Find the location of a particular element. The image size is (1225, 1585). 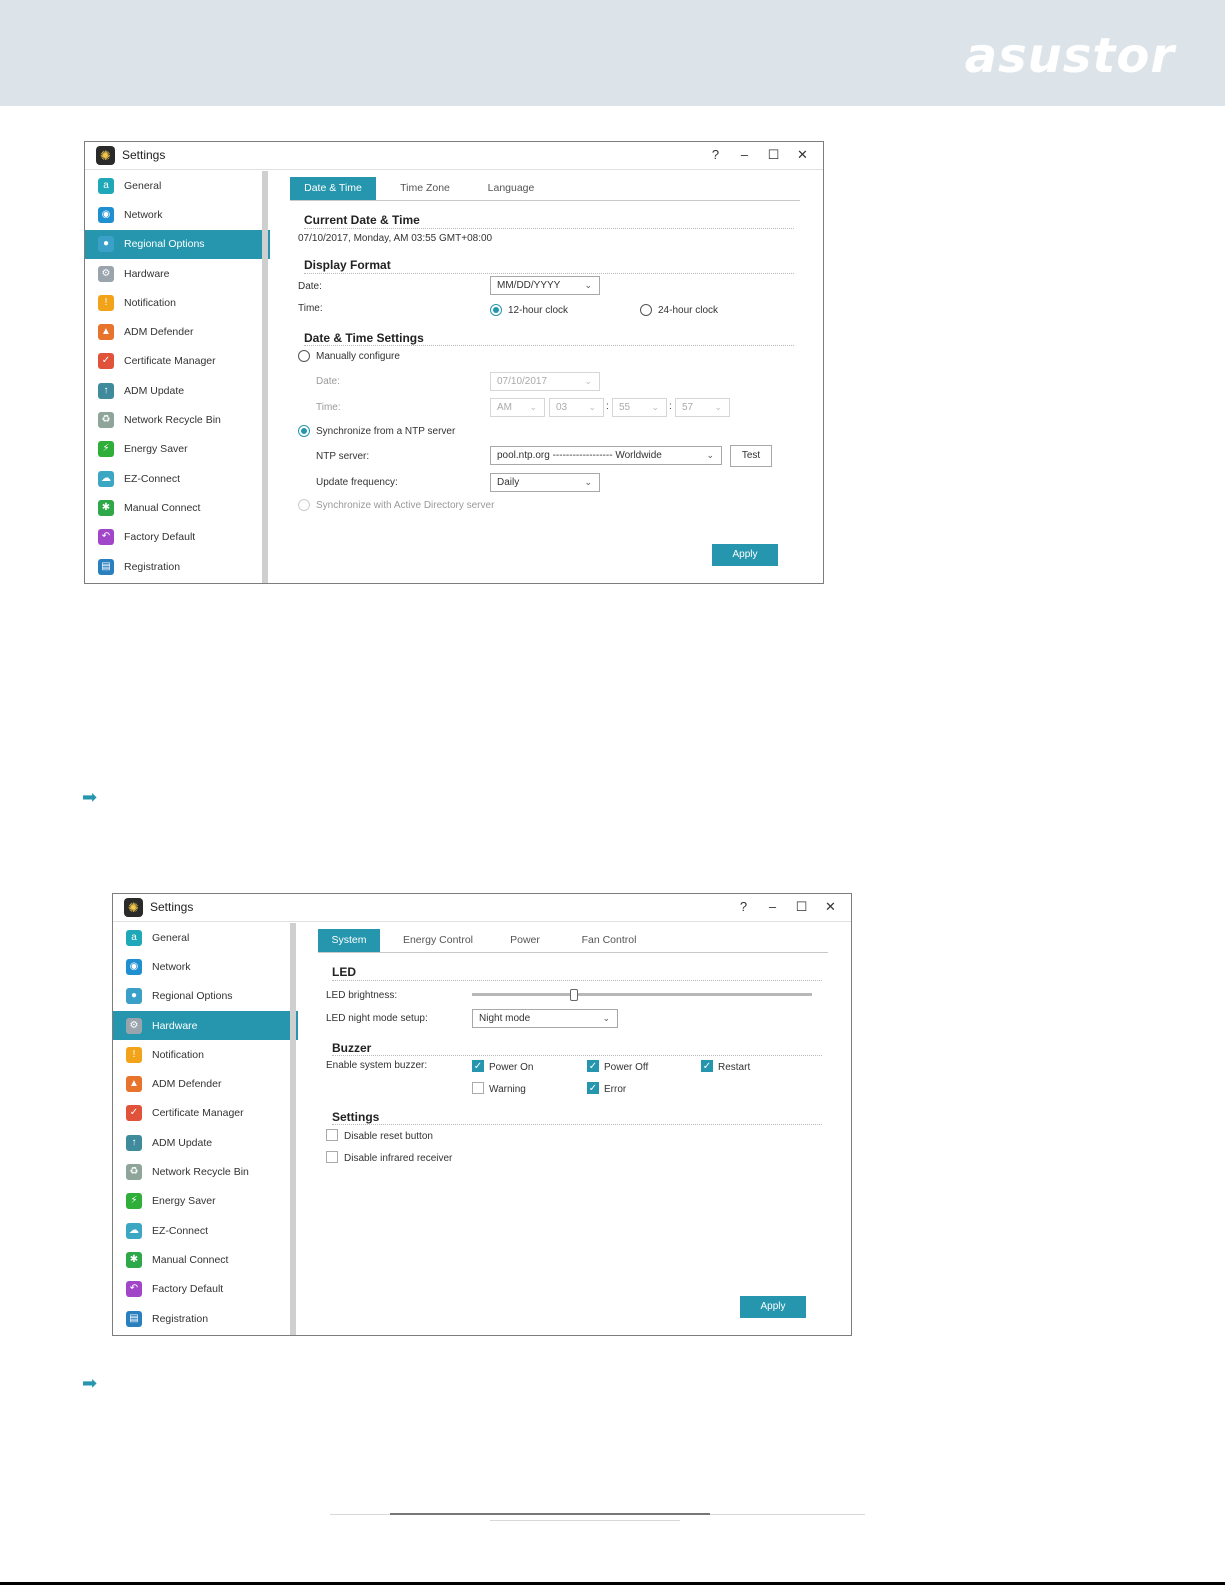

radio-active-directory is located at coordinates (304, 505).